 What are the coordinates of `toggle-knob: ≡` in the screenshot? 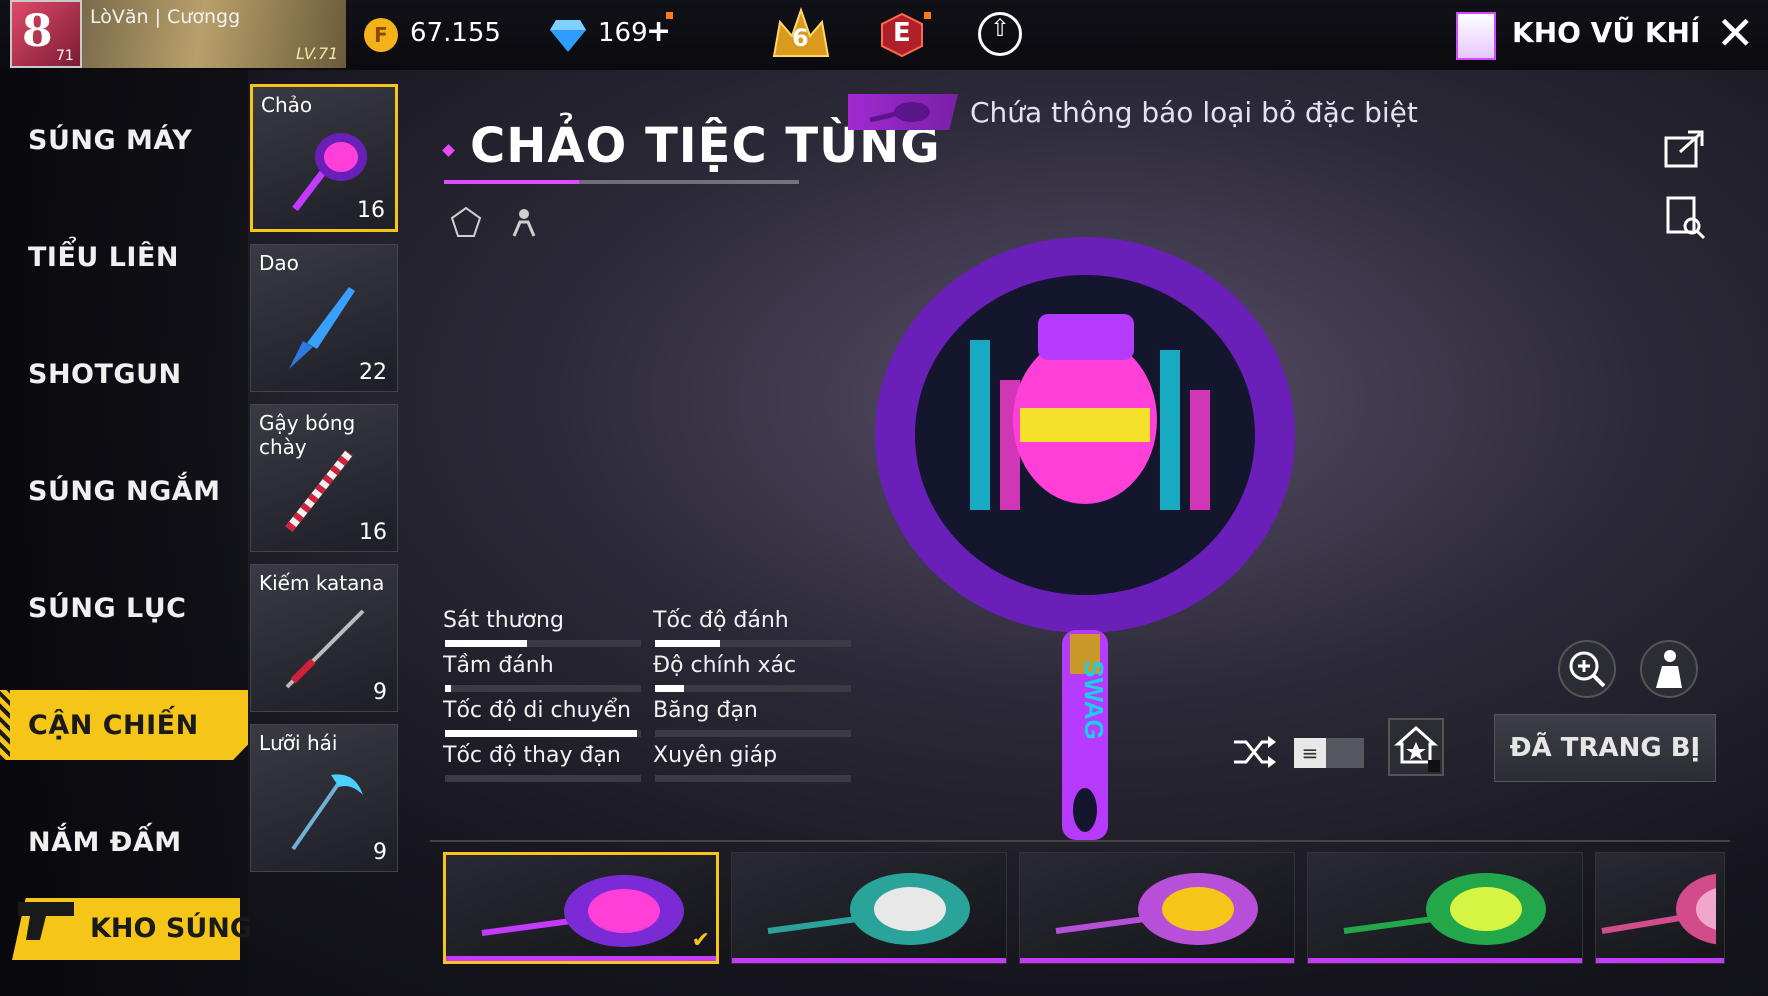 It's located at (1310, 753).